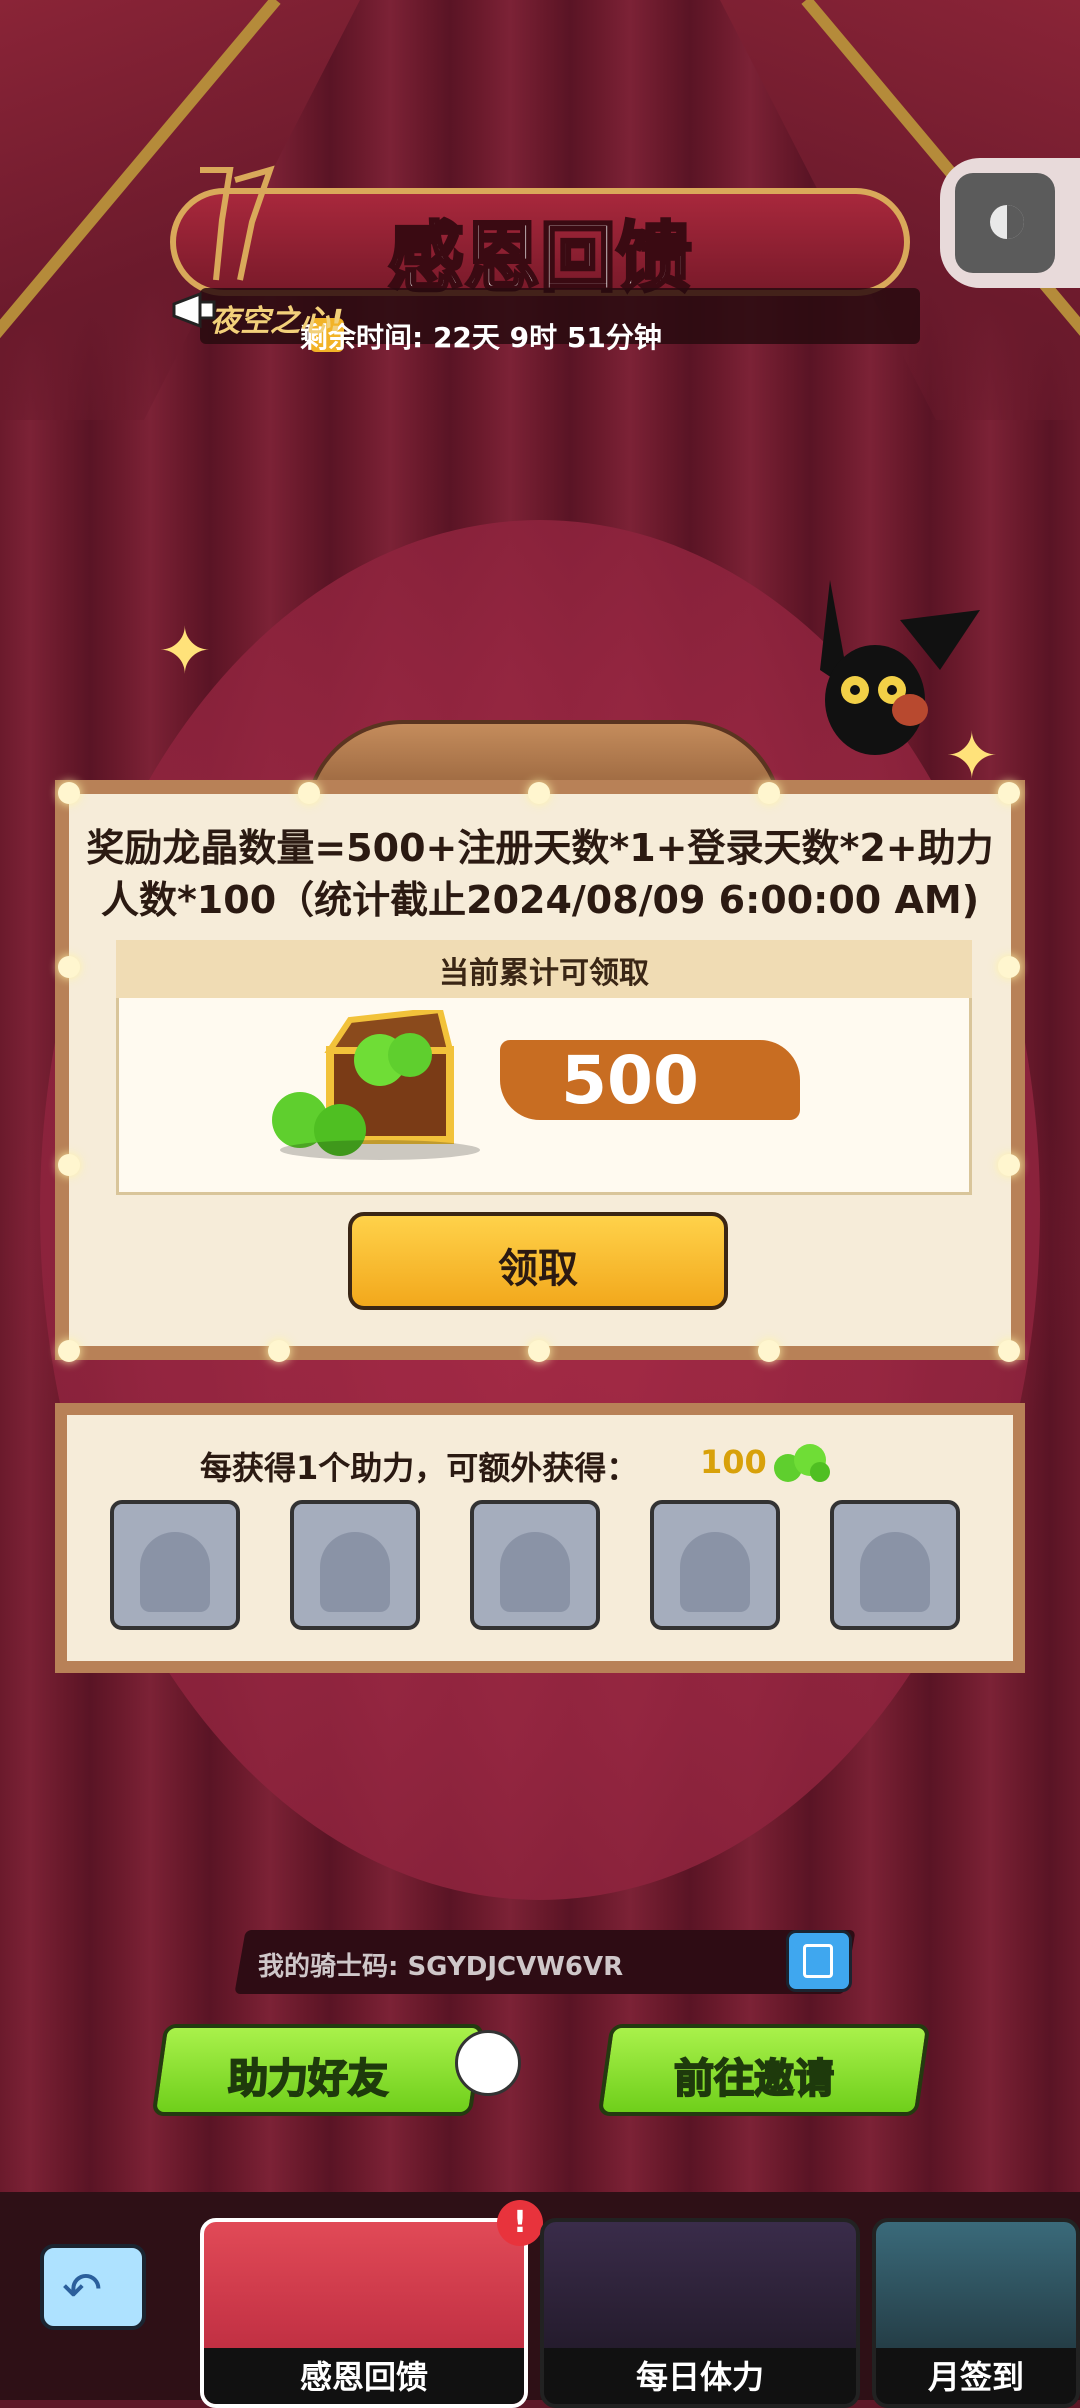 The width and height of the screenshot is (1080, 2408). What do you see at coordinates (733, 1462) in the screenshot?
I see `helper-bonus-amount: 100` at bounding box center [733, 1462].